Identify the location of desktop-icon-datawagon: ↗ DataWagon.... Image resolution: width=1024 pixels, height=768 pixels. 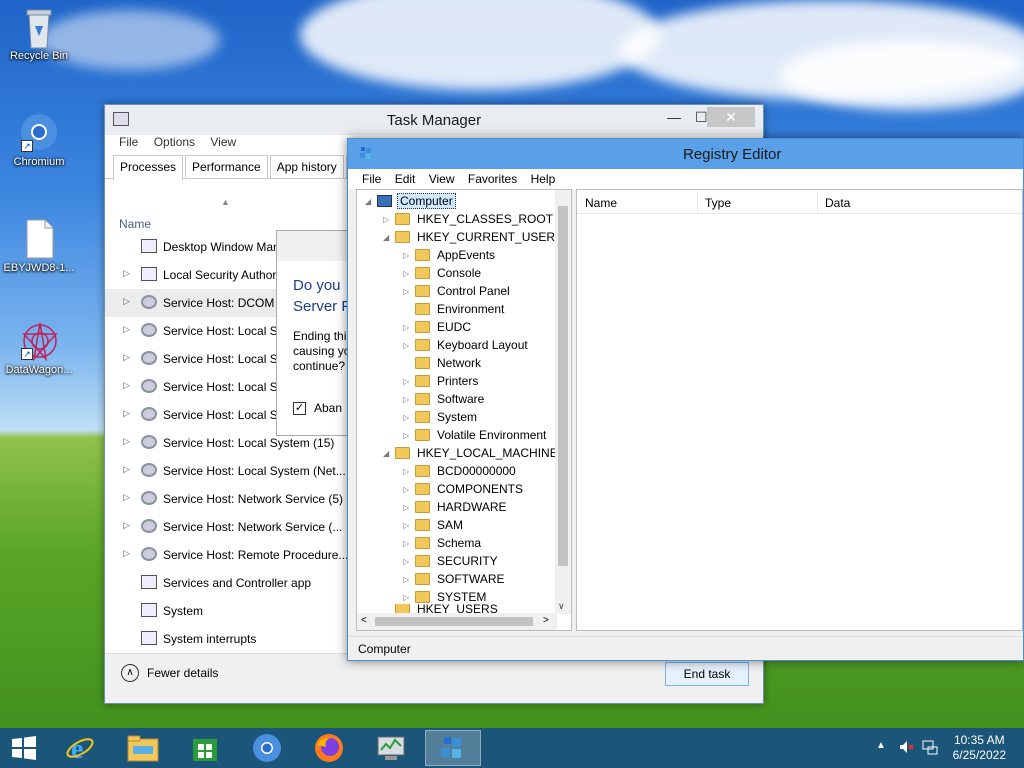
(39, 348).